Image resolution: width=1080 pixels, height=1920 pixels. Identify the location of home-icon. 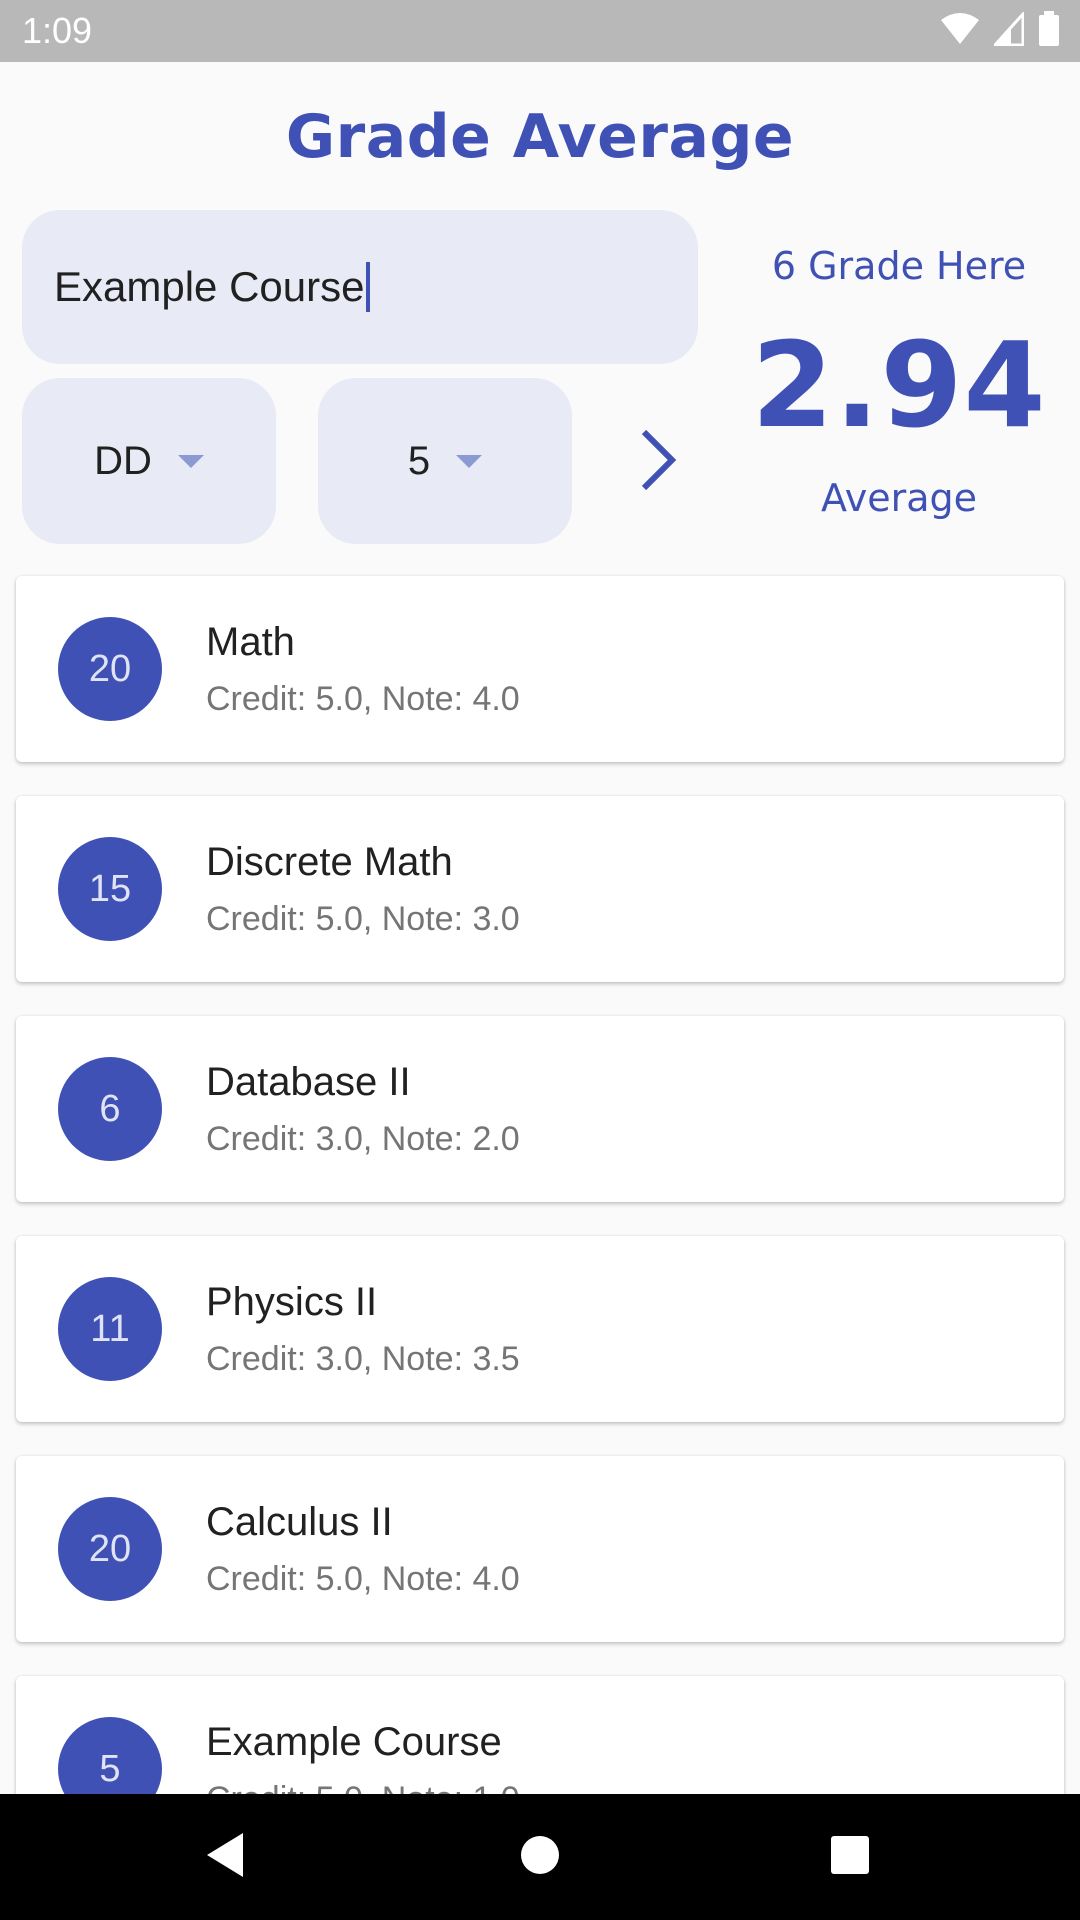
(540, 1857).